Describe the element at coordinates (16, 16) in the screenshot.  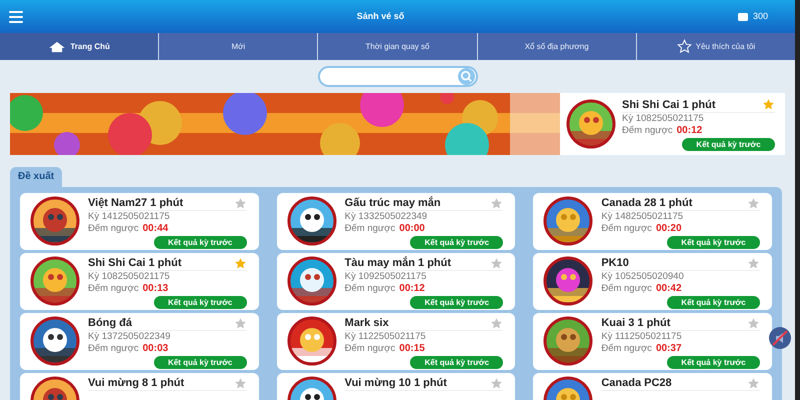
I see `menu-icon` at that location.